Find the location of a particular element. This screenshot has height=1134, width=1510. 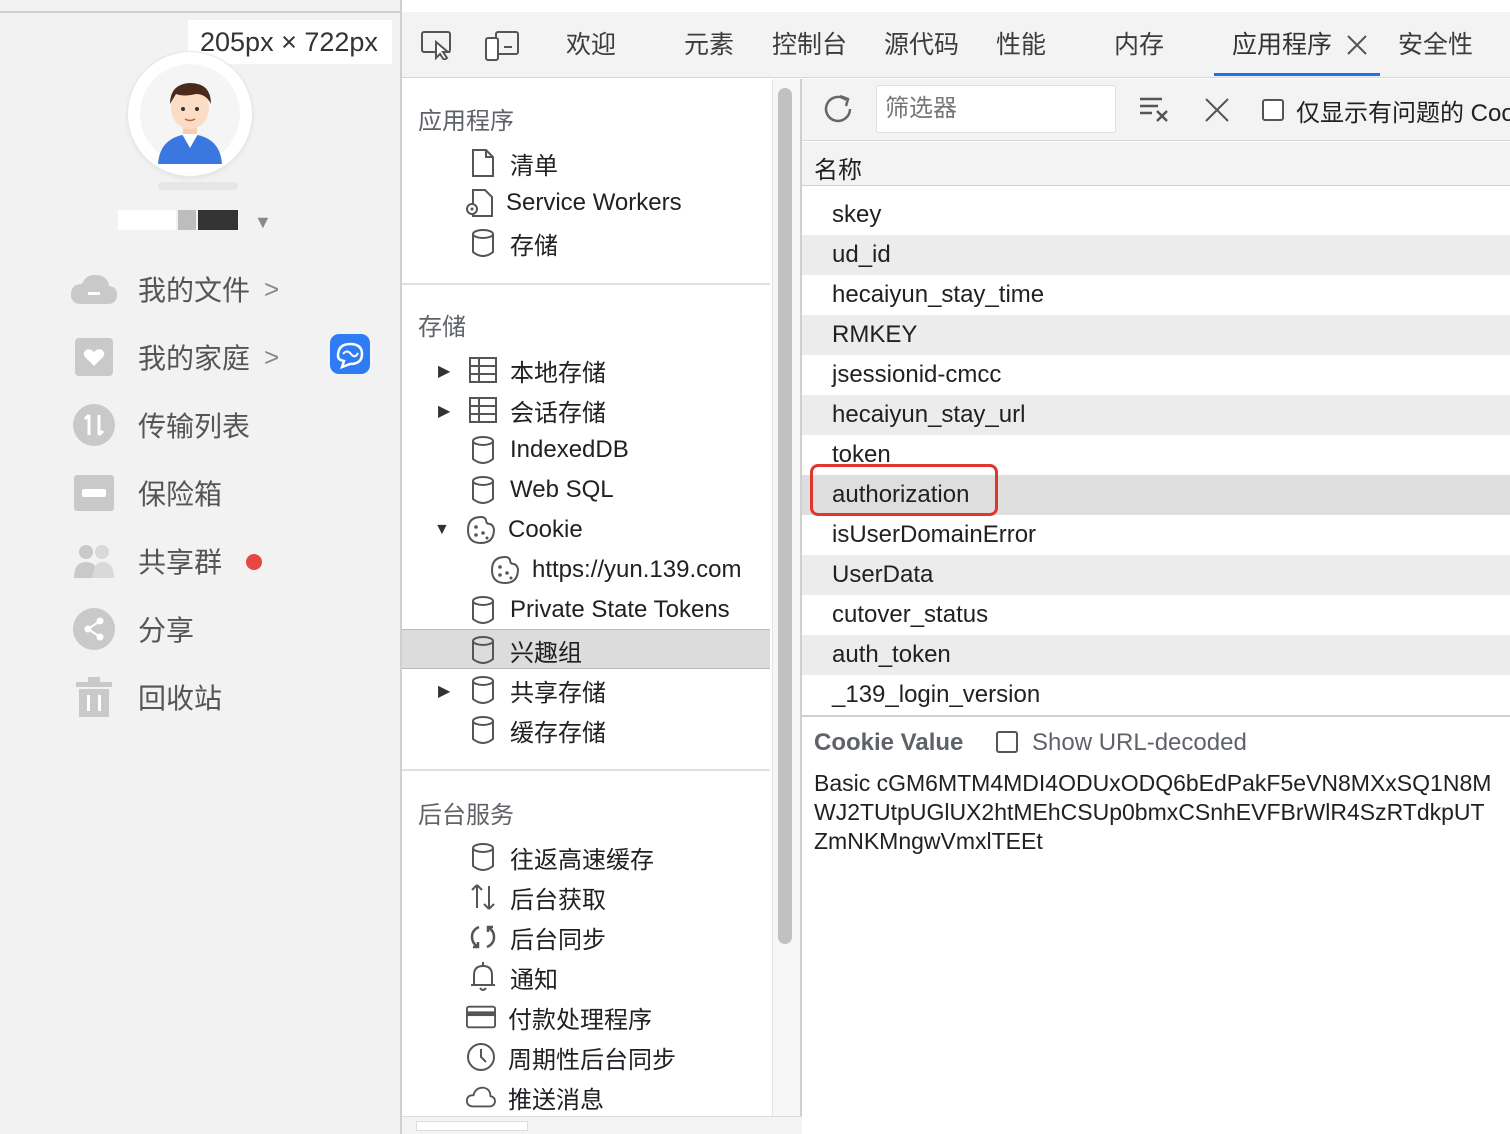

ai-assistant-icon is located at coordinates (350, 354).